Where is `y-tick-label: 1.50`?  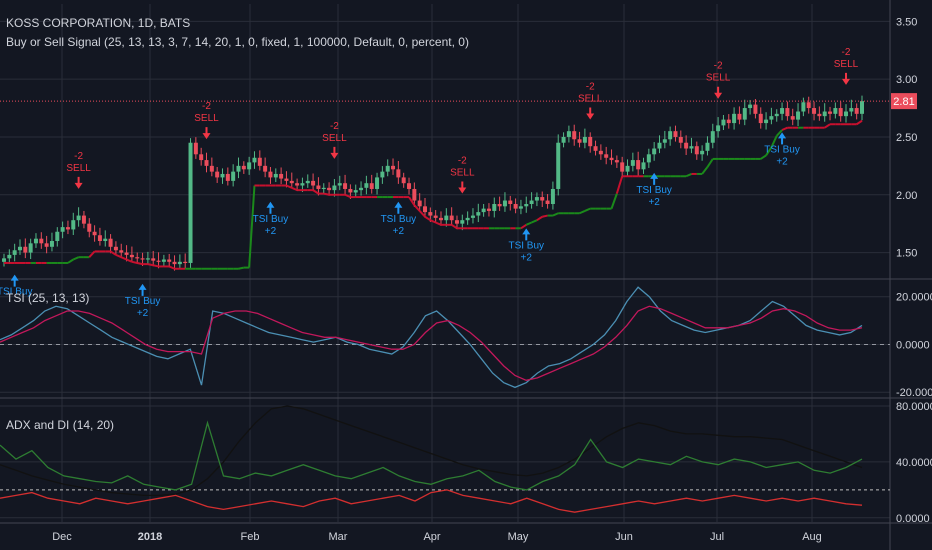 y-tick-label: 1.50 is located at coordinates (906, 254).